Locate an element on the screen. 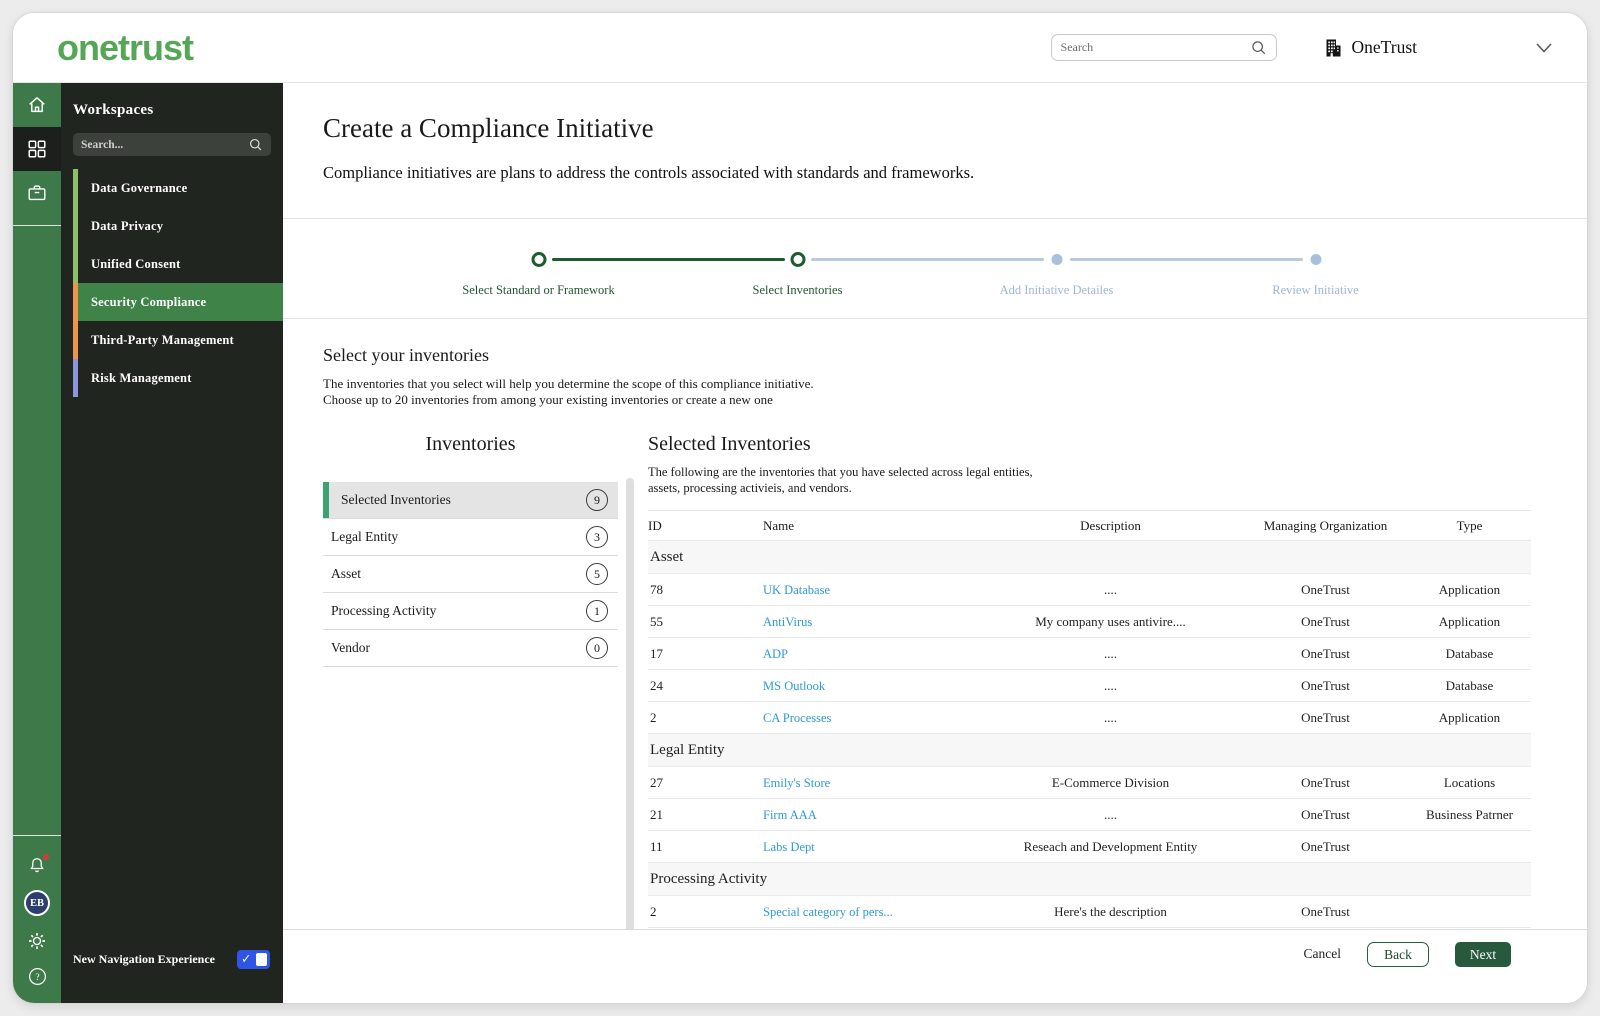 This screenshot has height=1016, width=1600. inventory-filter-vendor: Vendor 0 is located at coordinates (470, 648).